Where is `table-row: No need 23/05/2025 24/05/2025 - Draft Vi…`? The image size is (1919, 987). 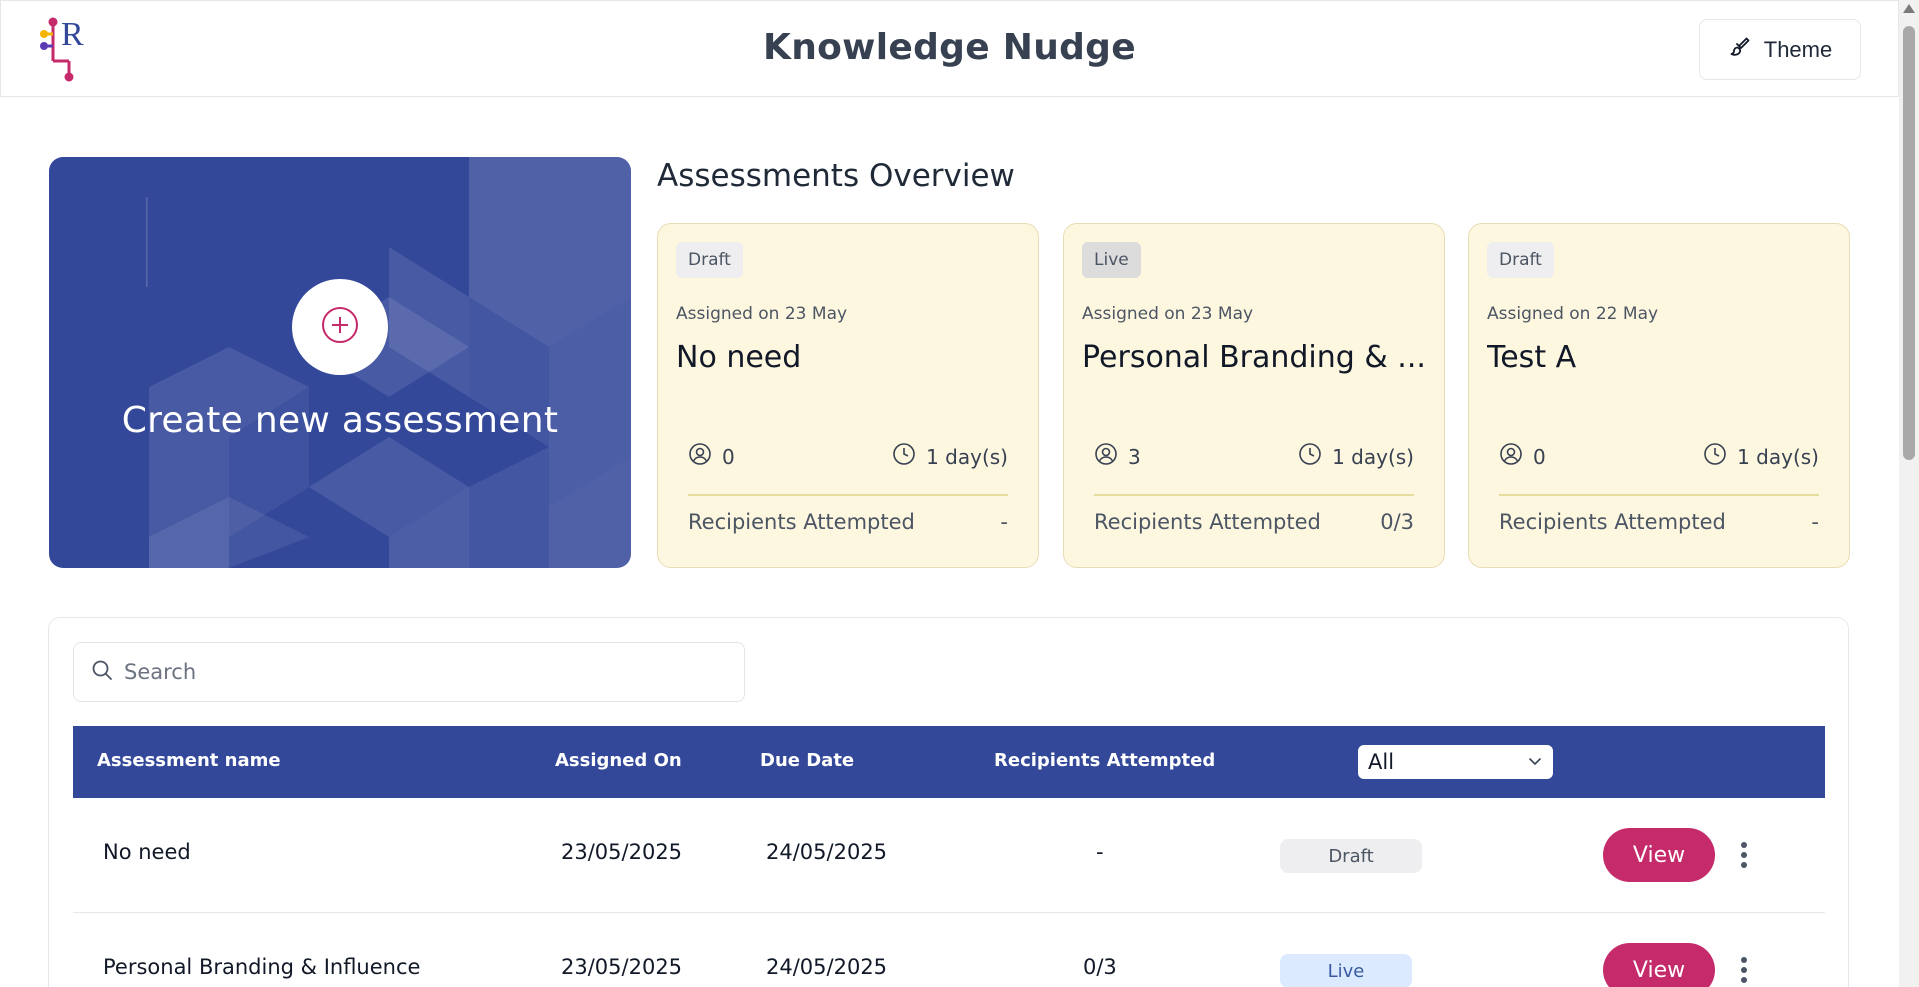 table-row: No need 23/05/2025 24/05/2025 - Draft Vi… is located at coordinates (949, 855).